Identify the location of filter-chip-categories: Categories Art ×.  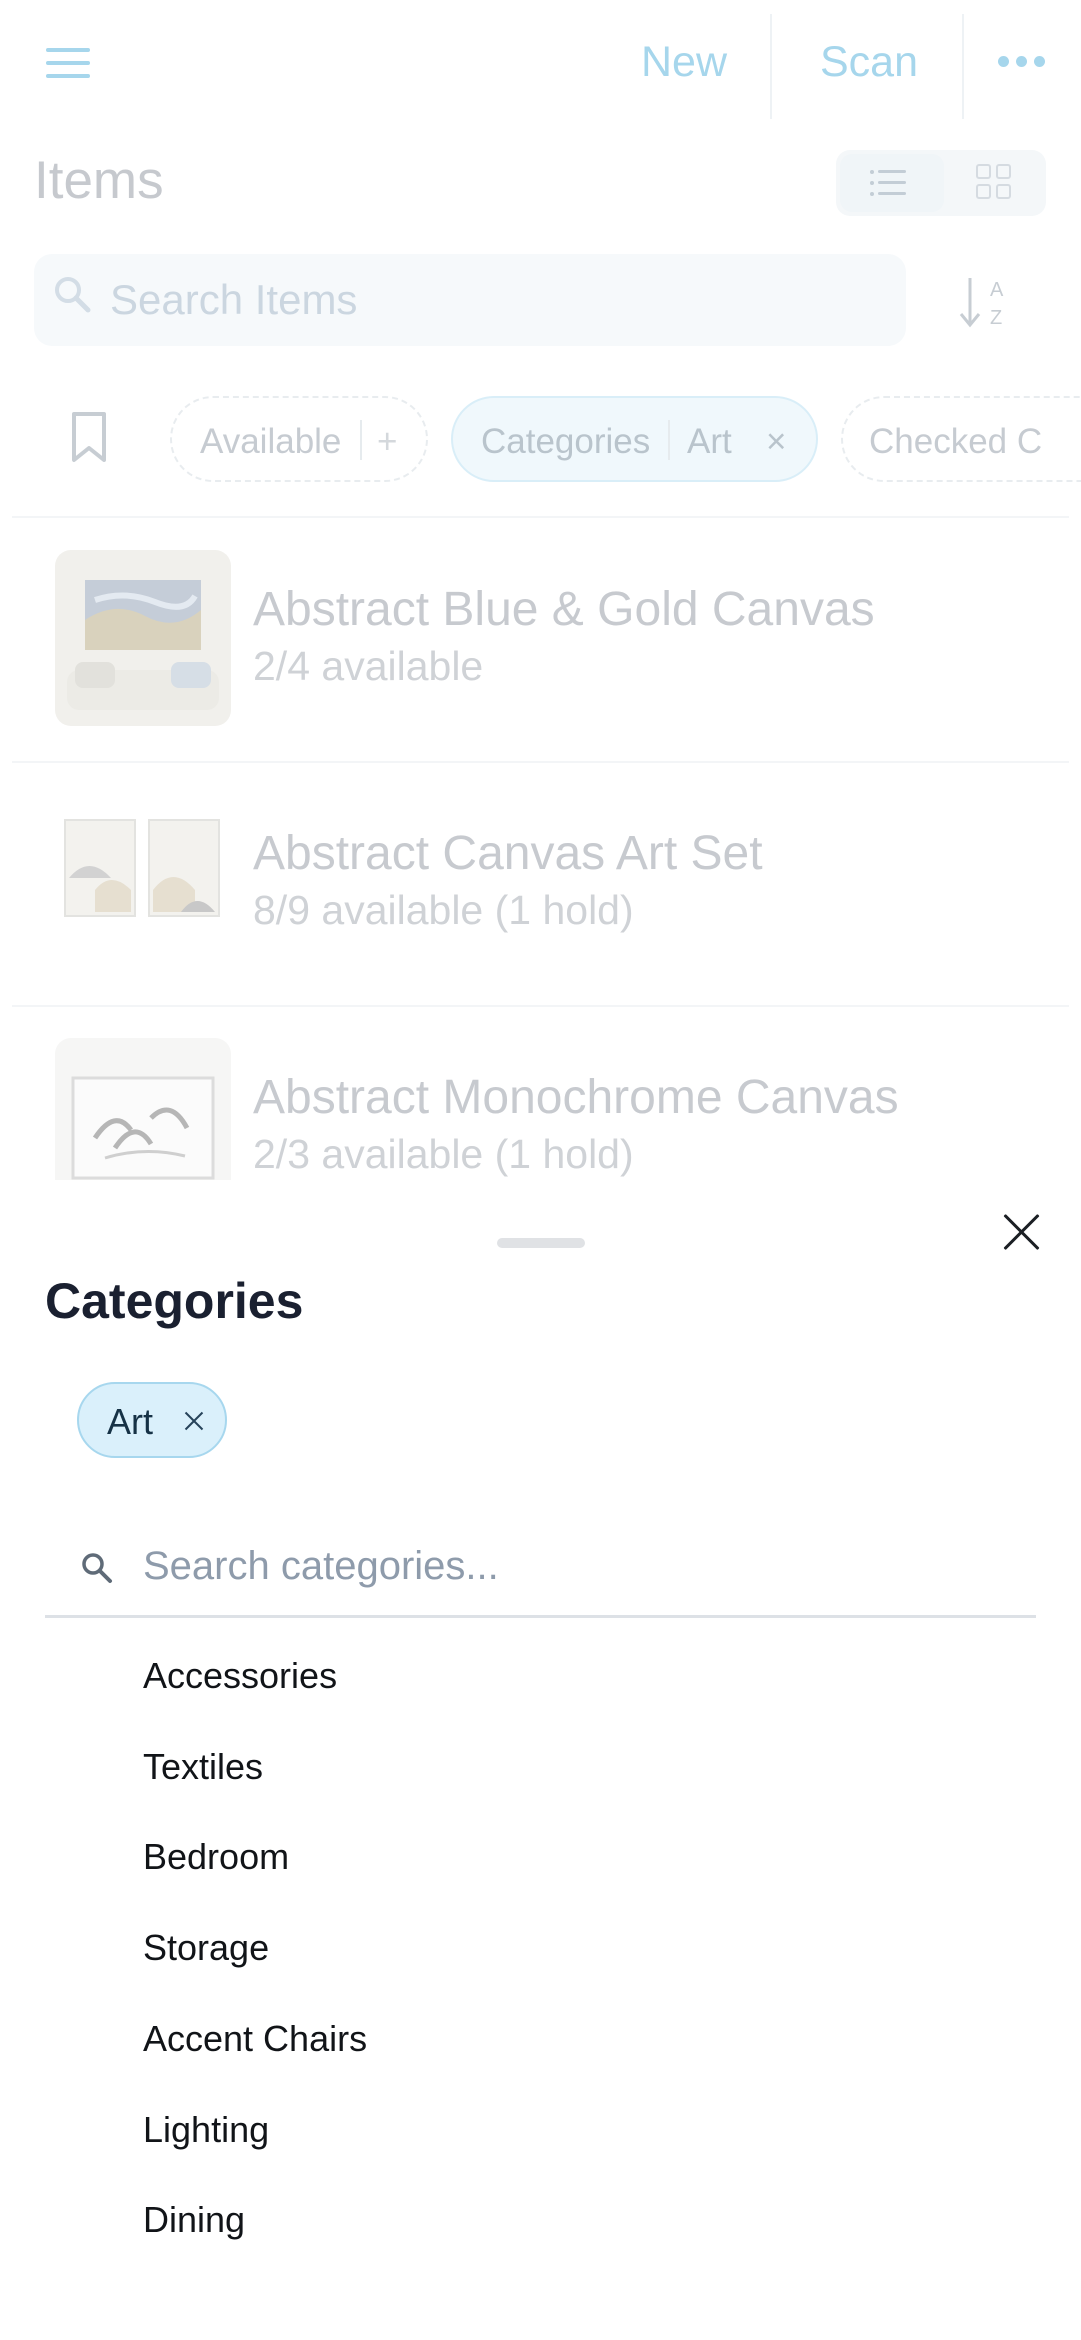
(634, 439).